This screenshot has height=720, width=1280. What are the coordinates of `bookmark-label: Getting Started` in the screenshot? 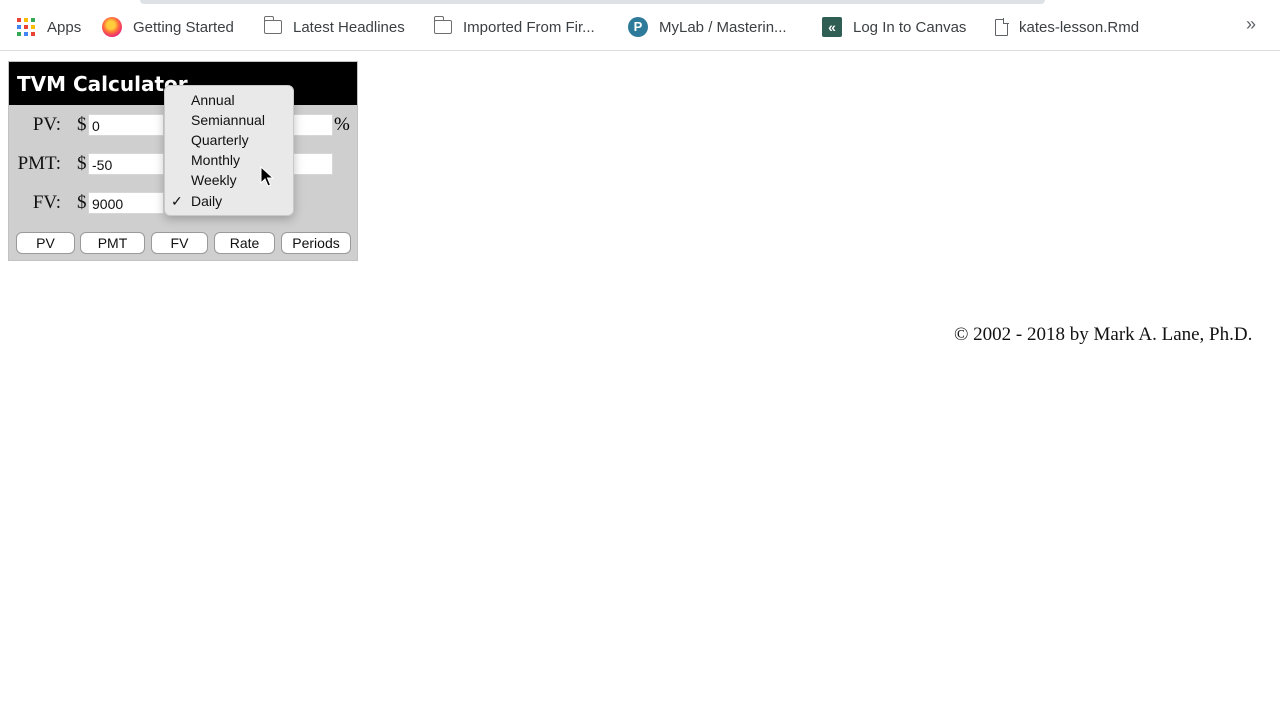 It's located at (183, 27).